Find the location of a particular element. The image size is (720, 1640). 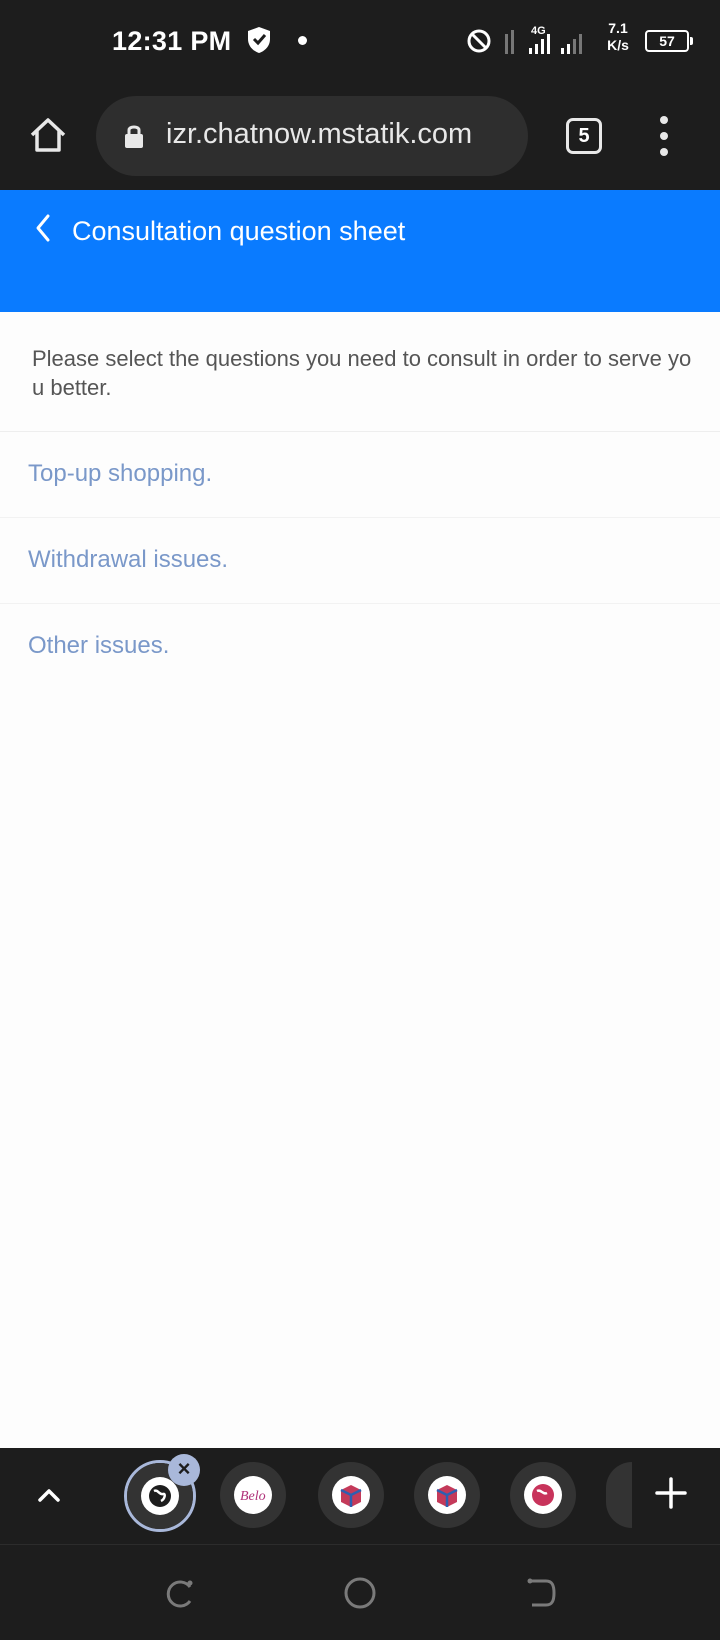

status-time: 12:31 PM is located at coordinates (172, 41).